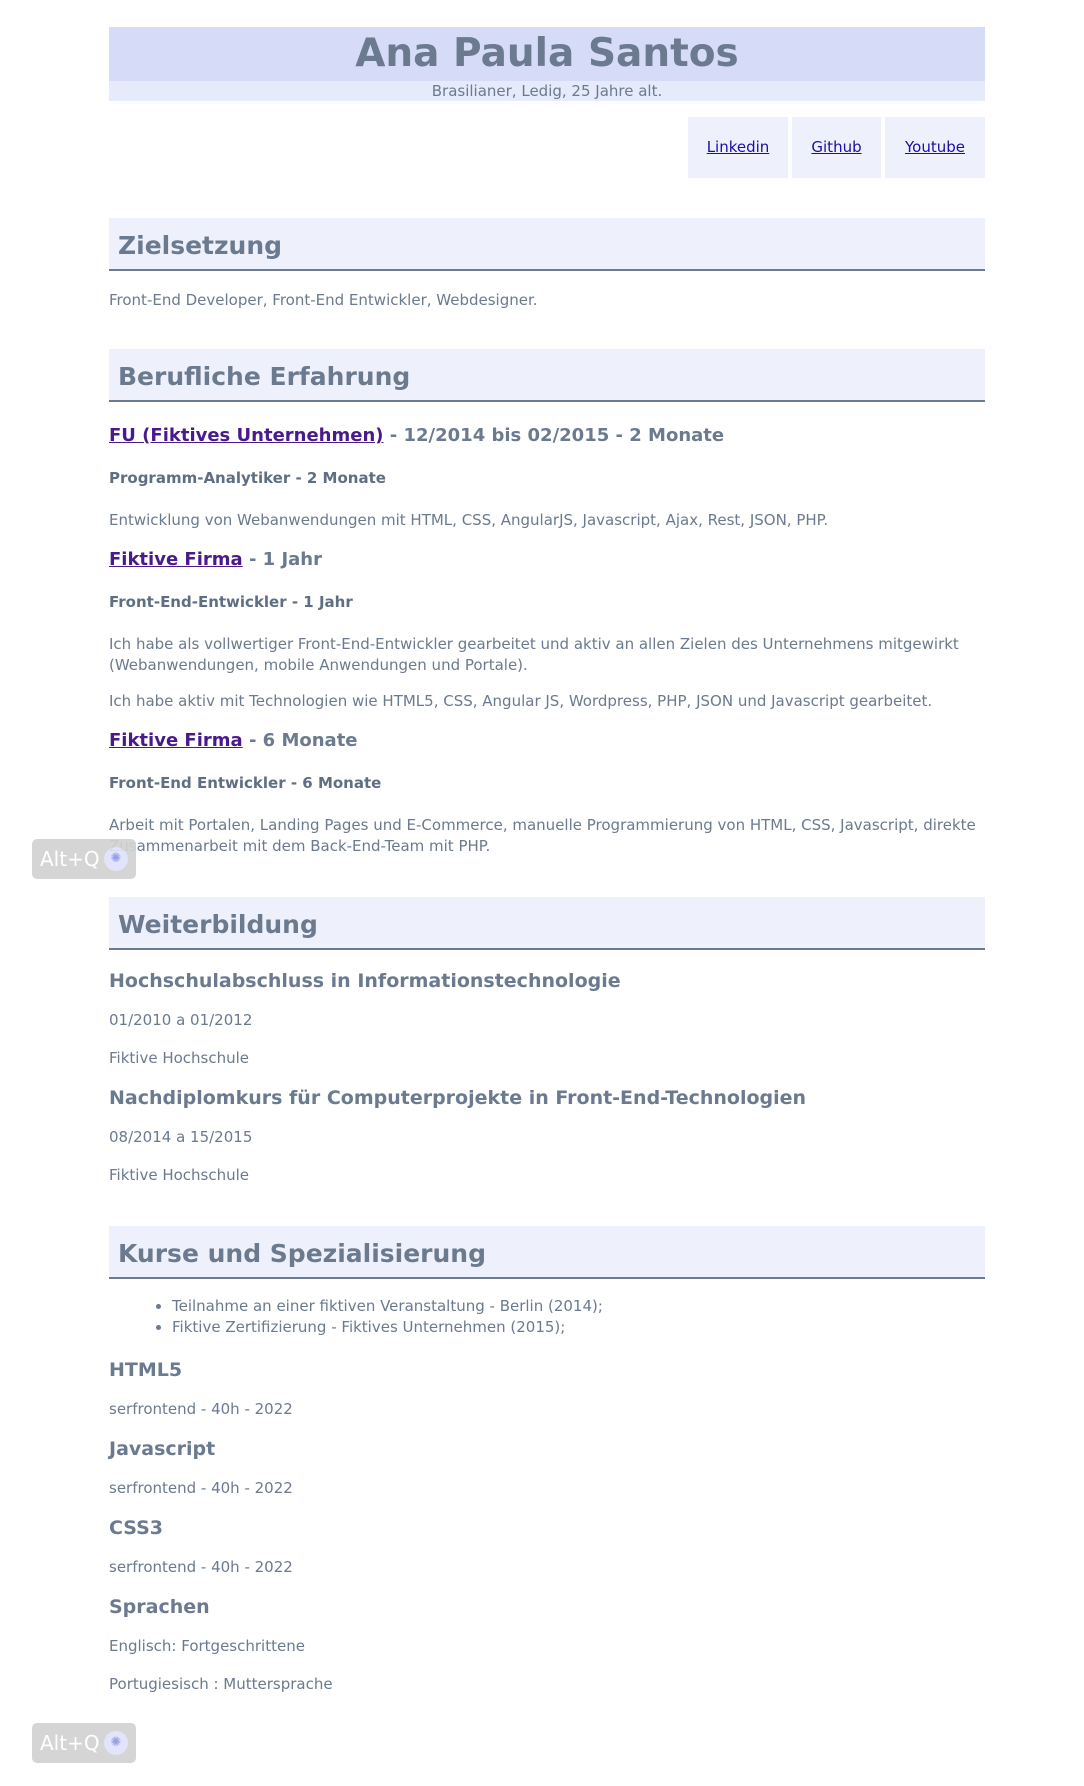 The height and width of the screenshot is (1786, 1084). Describe the element at coordinates (146, 1370) in the screenshot. I see `course-title: HTML5` at that location.